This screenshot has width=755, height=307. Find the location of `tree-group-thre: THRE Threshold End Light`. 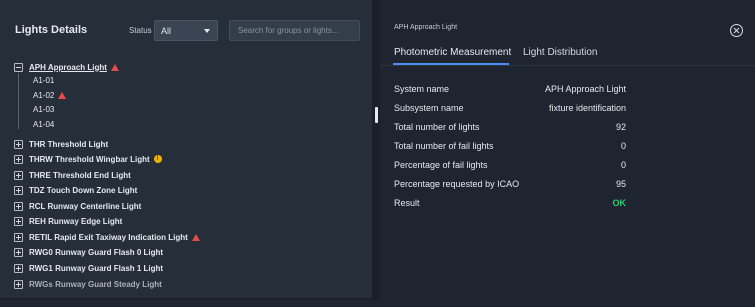

tree-group-thre: THRE Threshold End Light is located at coordinates (72, 175).